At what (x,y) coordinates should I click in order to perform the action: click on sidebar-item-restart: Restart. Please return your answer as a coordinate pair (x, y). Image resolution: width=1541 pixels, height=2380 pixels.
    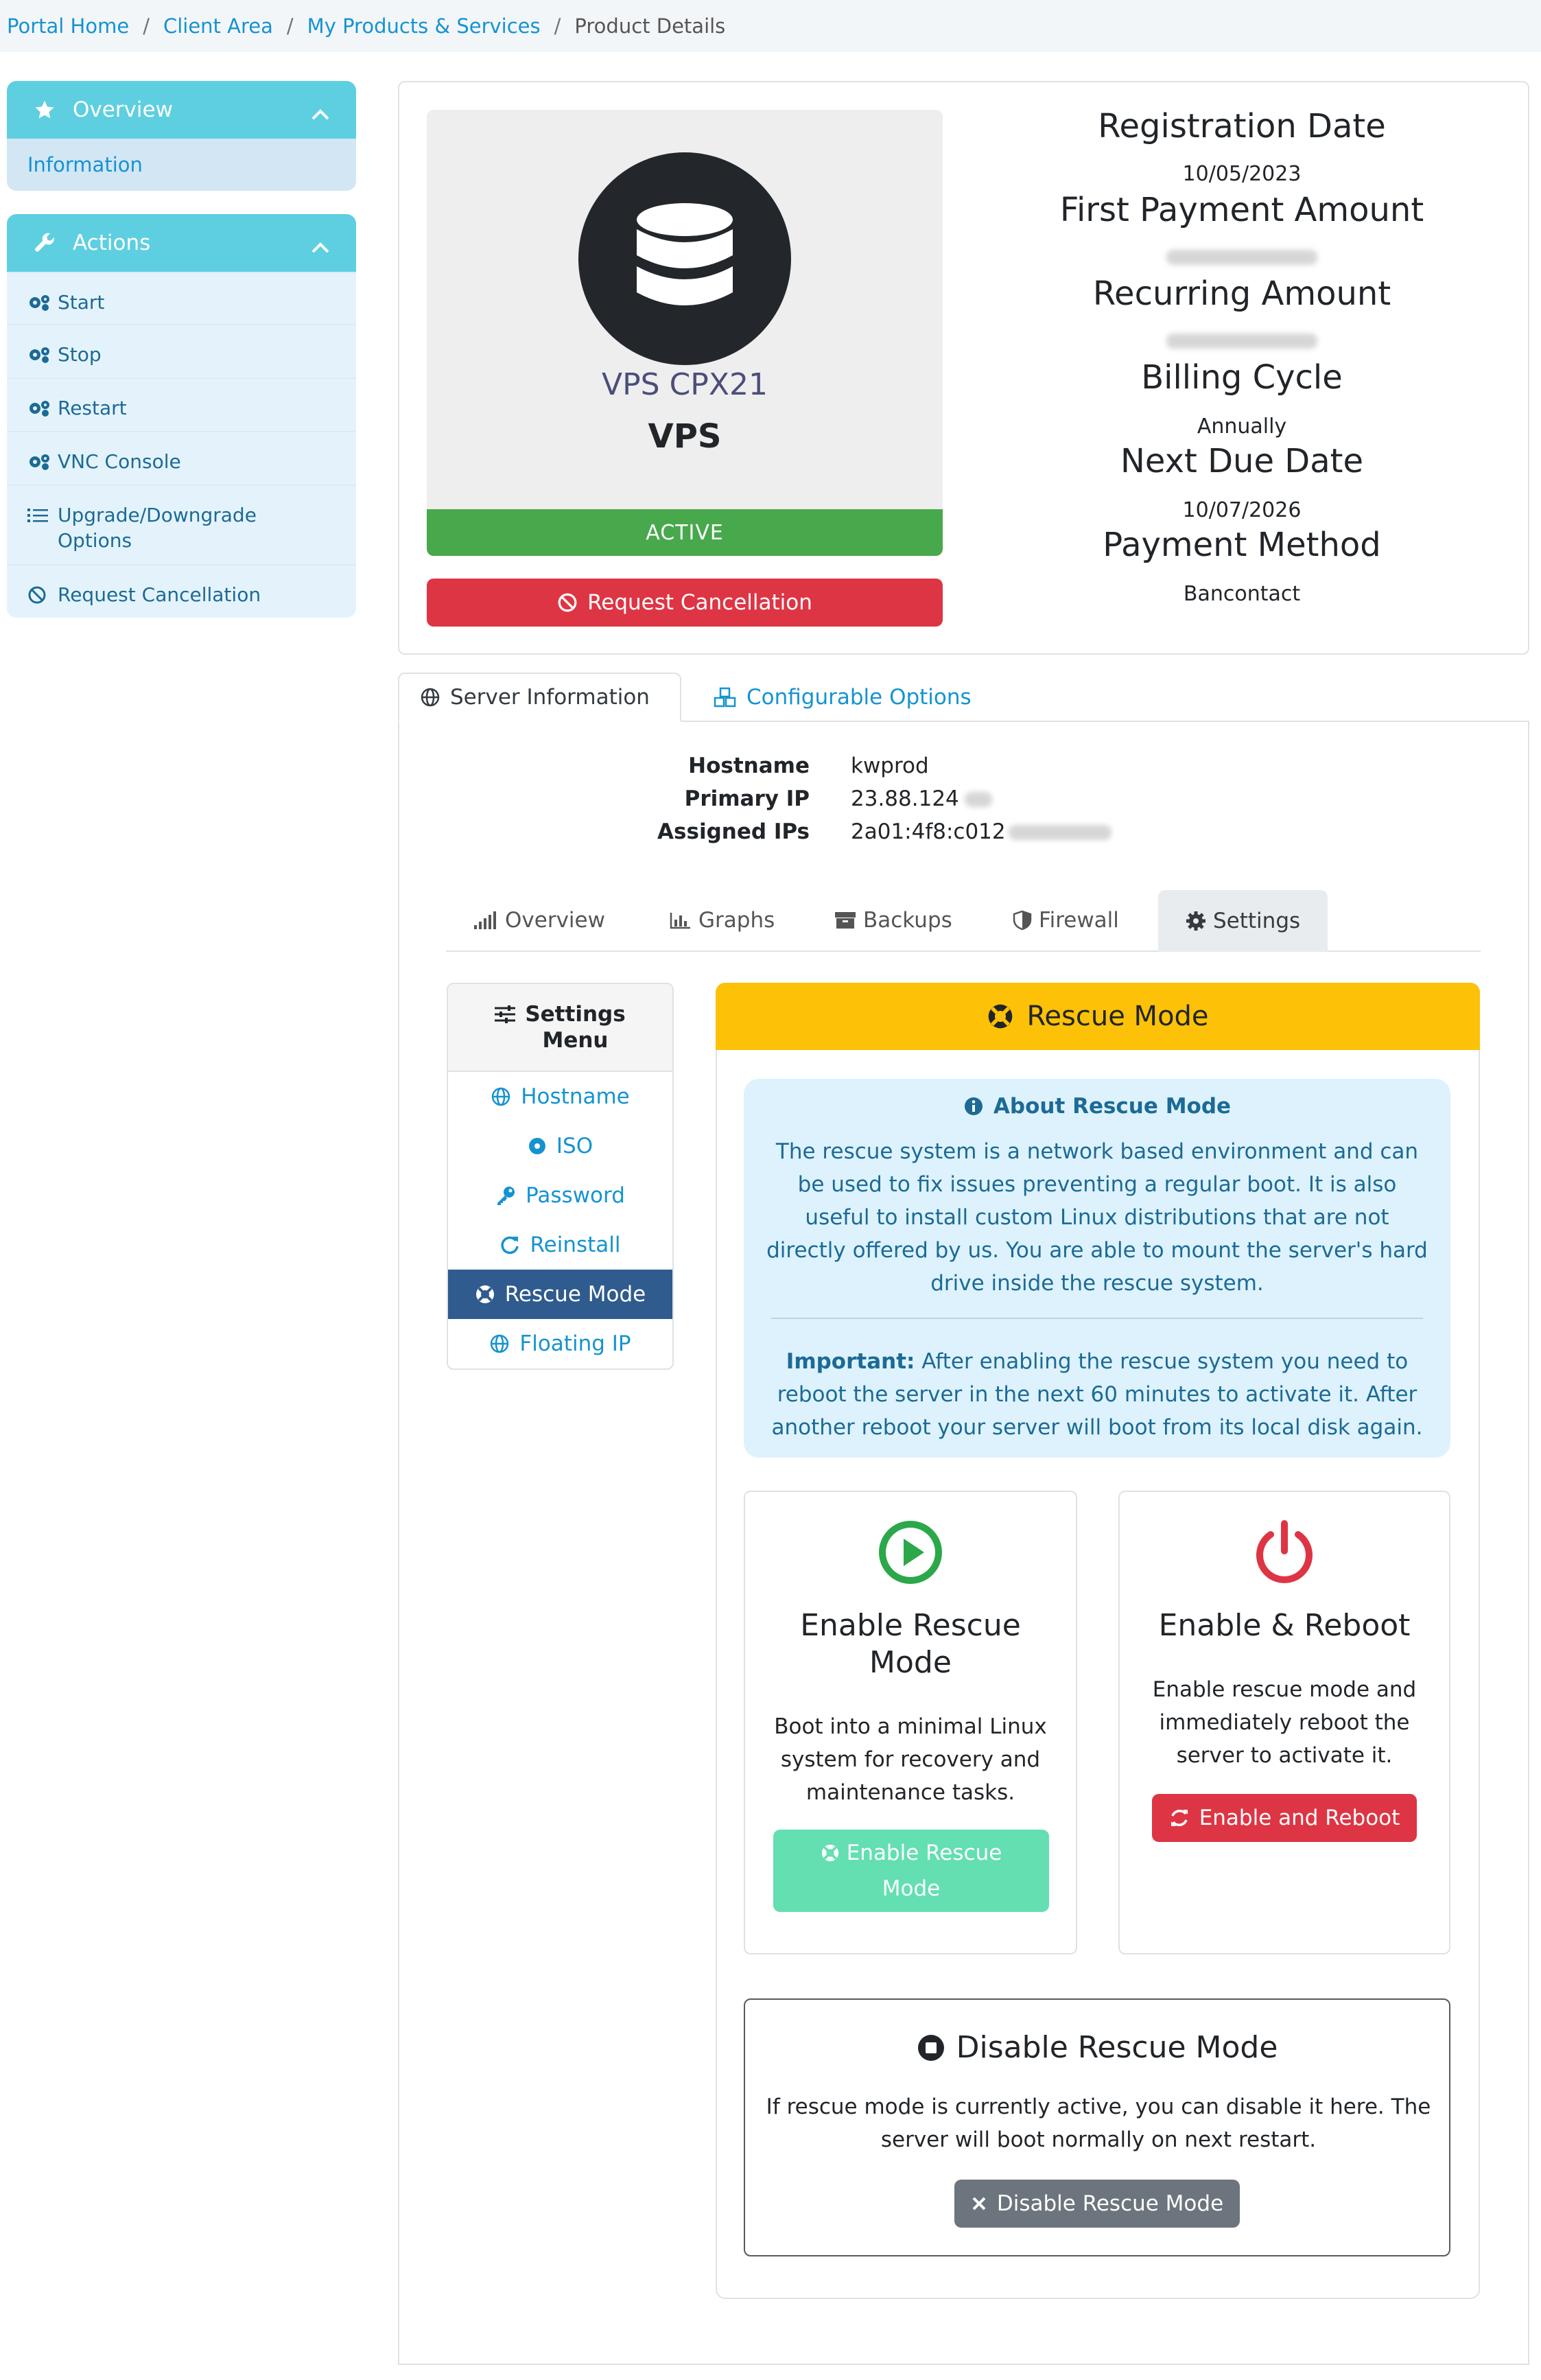
    Looking at the image, I should click on (181, 404).